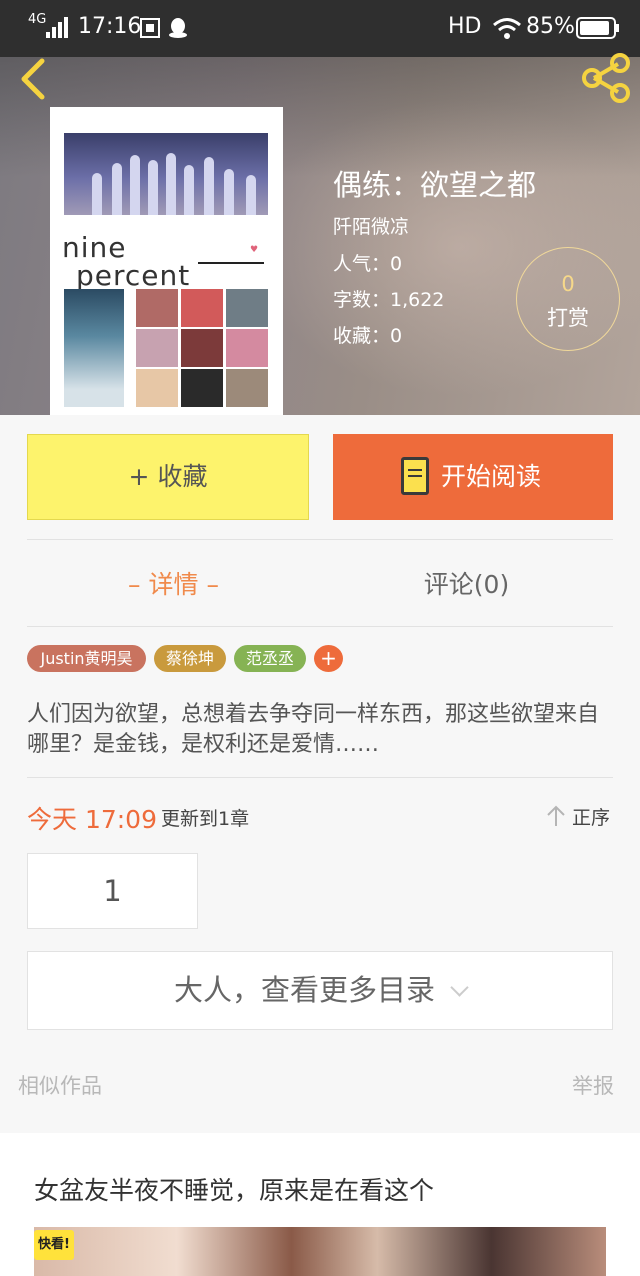 This screenshot has height=1276, width=640. What do you see at coordinates (328, 658) in the screenshot?
I see `add-tag-button: +` at bounding box center [328, 658].